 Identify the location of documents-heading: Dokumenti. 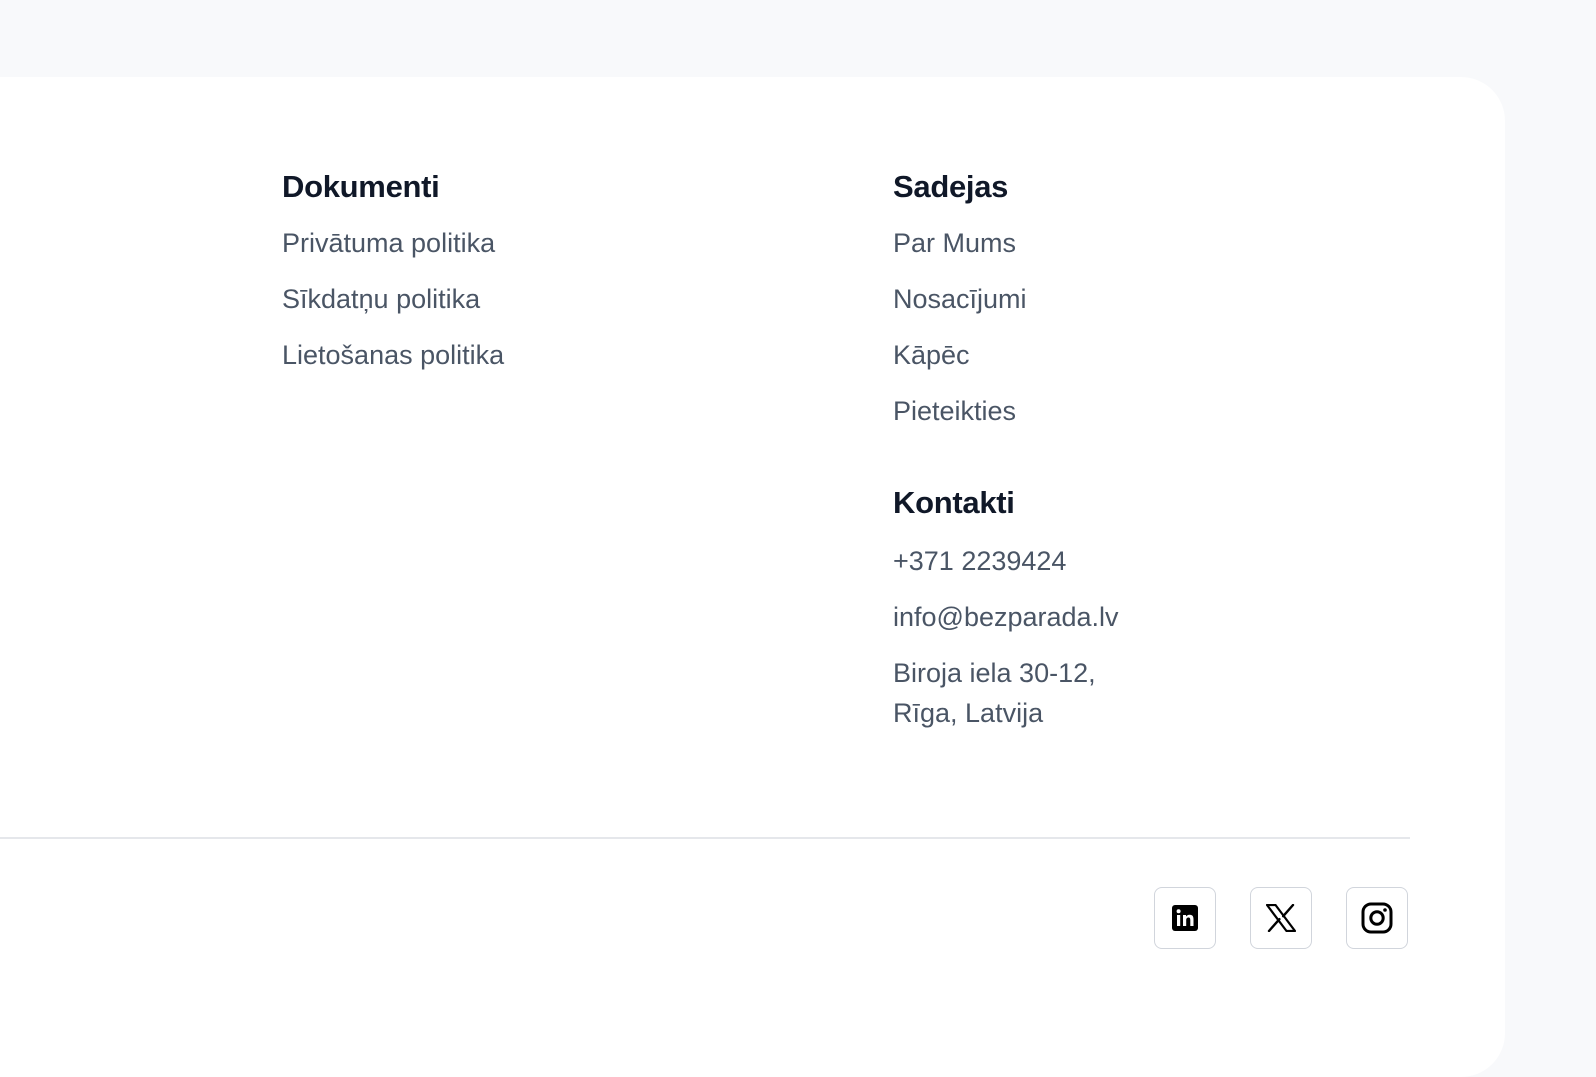
(361, 186).